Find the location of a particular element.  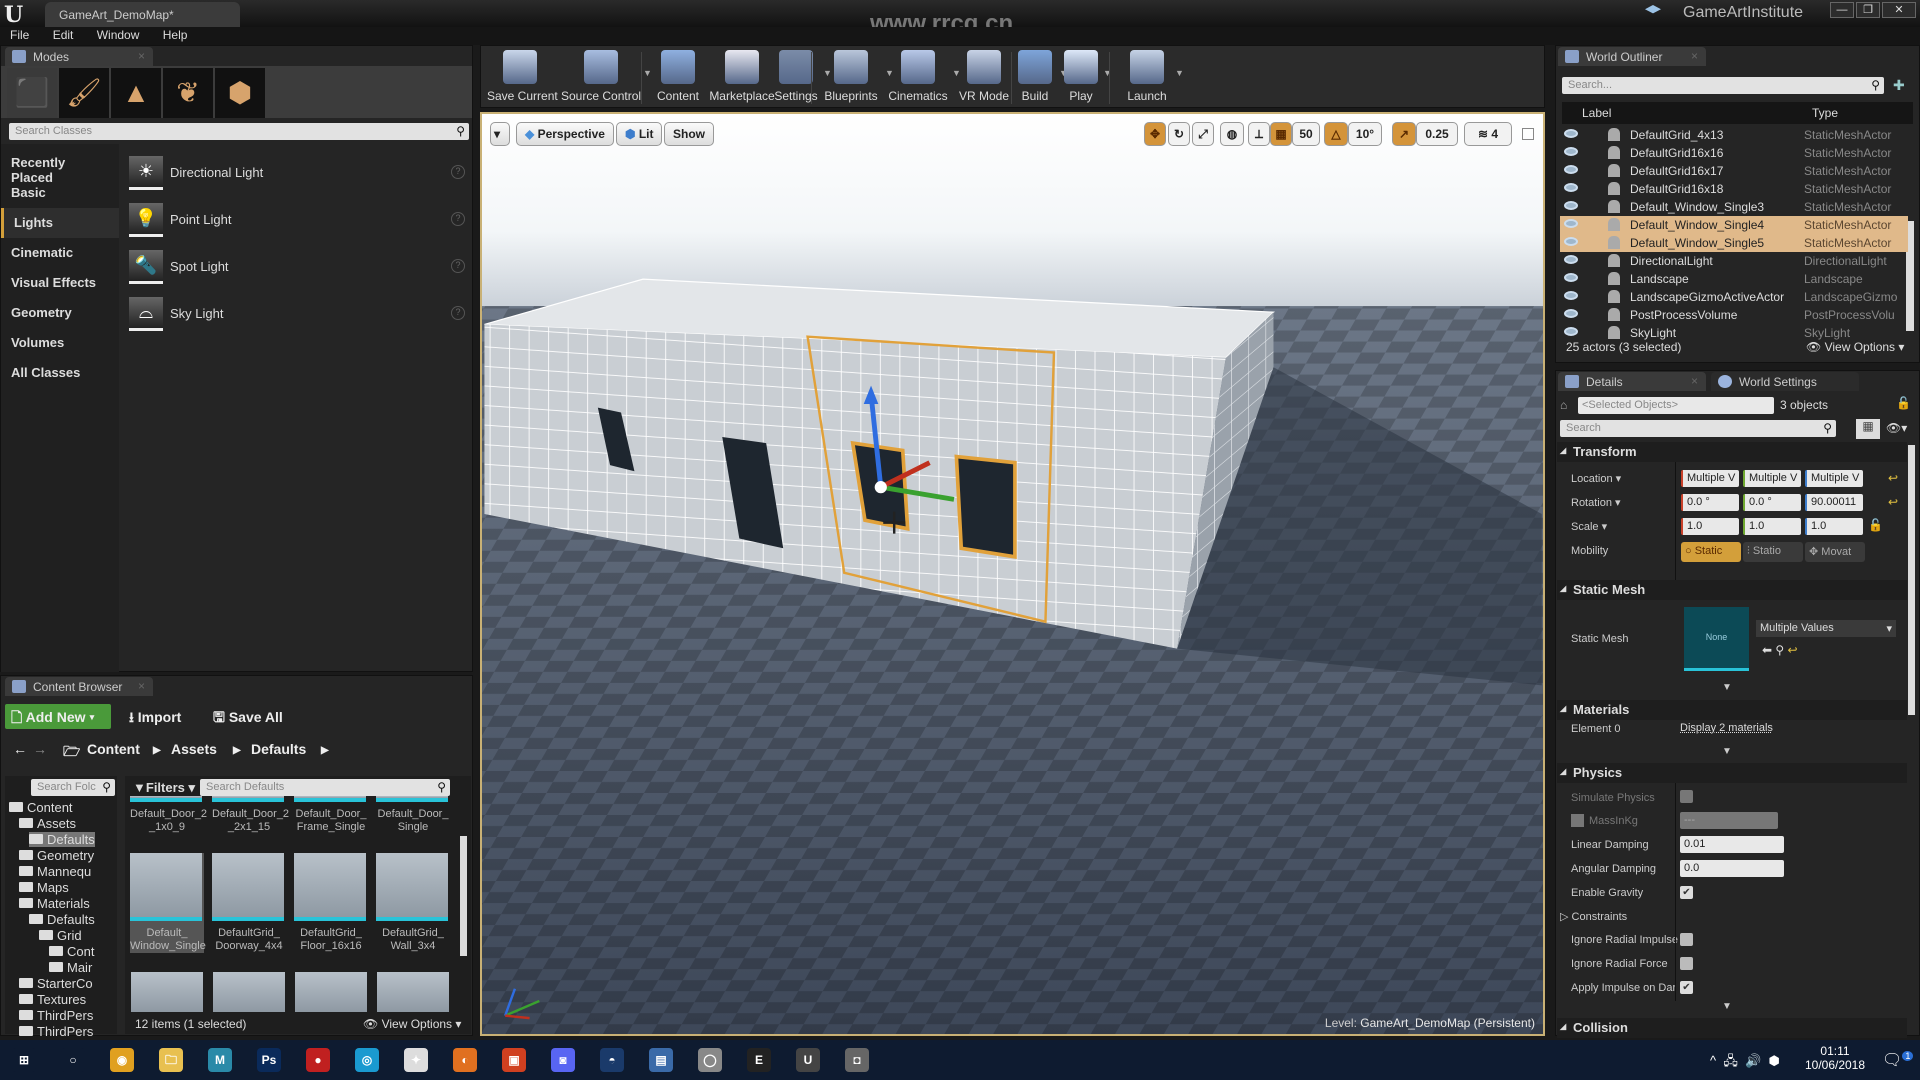

outliner-row: DefaultGrid_4x13 StaticMeshActor is located at coordinates (1734, 135).